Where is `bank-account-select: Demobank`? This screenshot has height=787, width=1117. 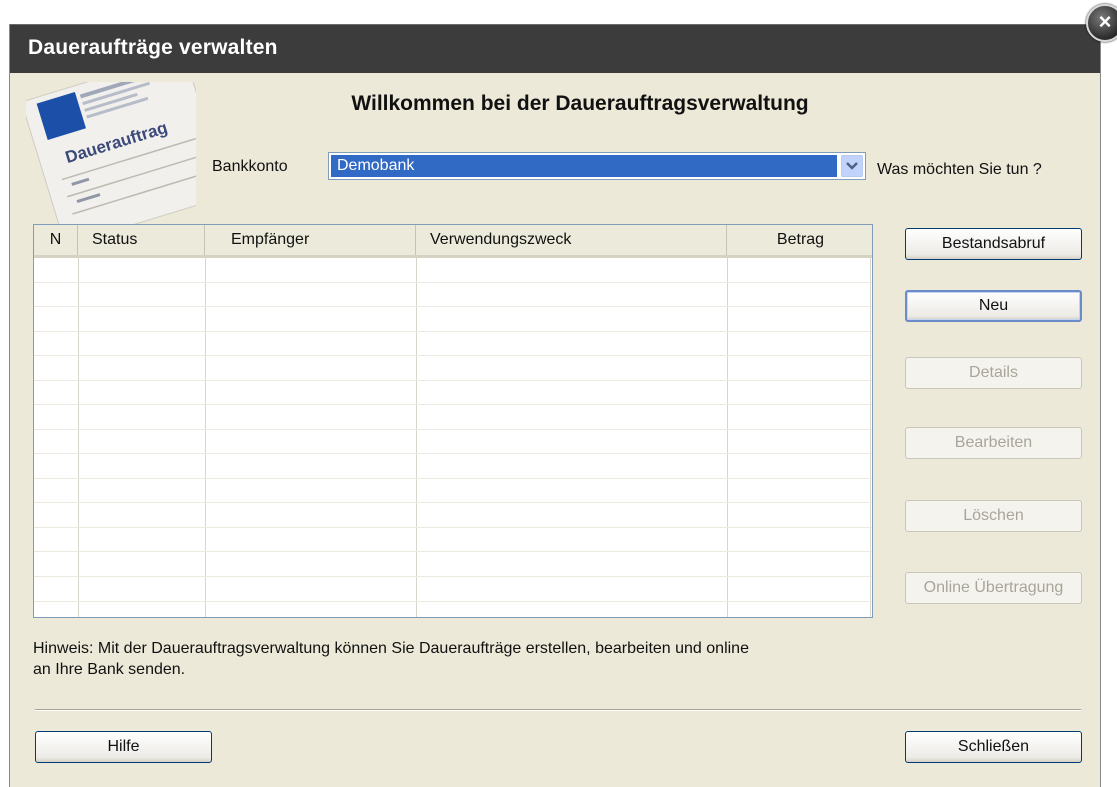
bank-account-select: Demobank is located at coordinates (597, 166).